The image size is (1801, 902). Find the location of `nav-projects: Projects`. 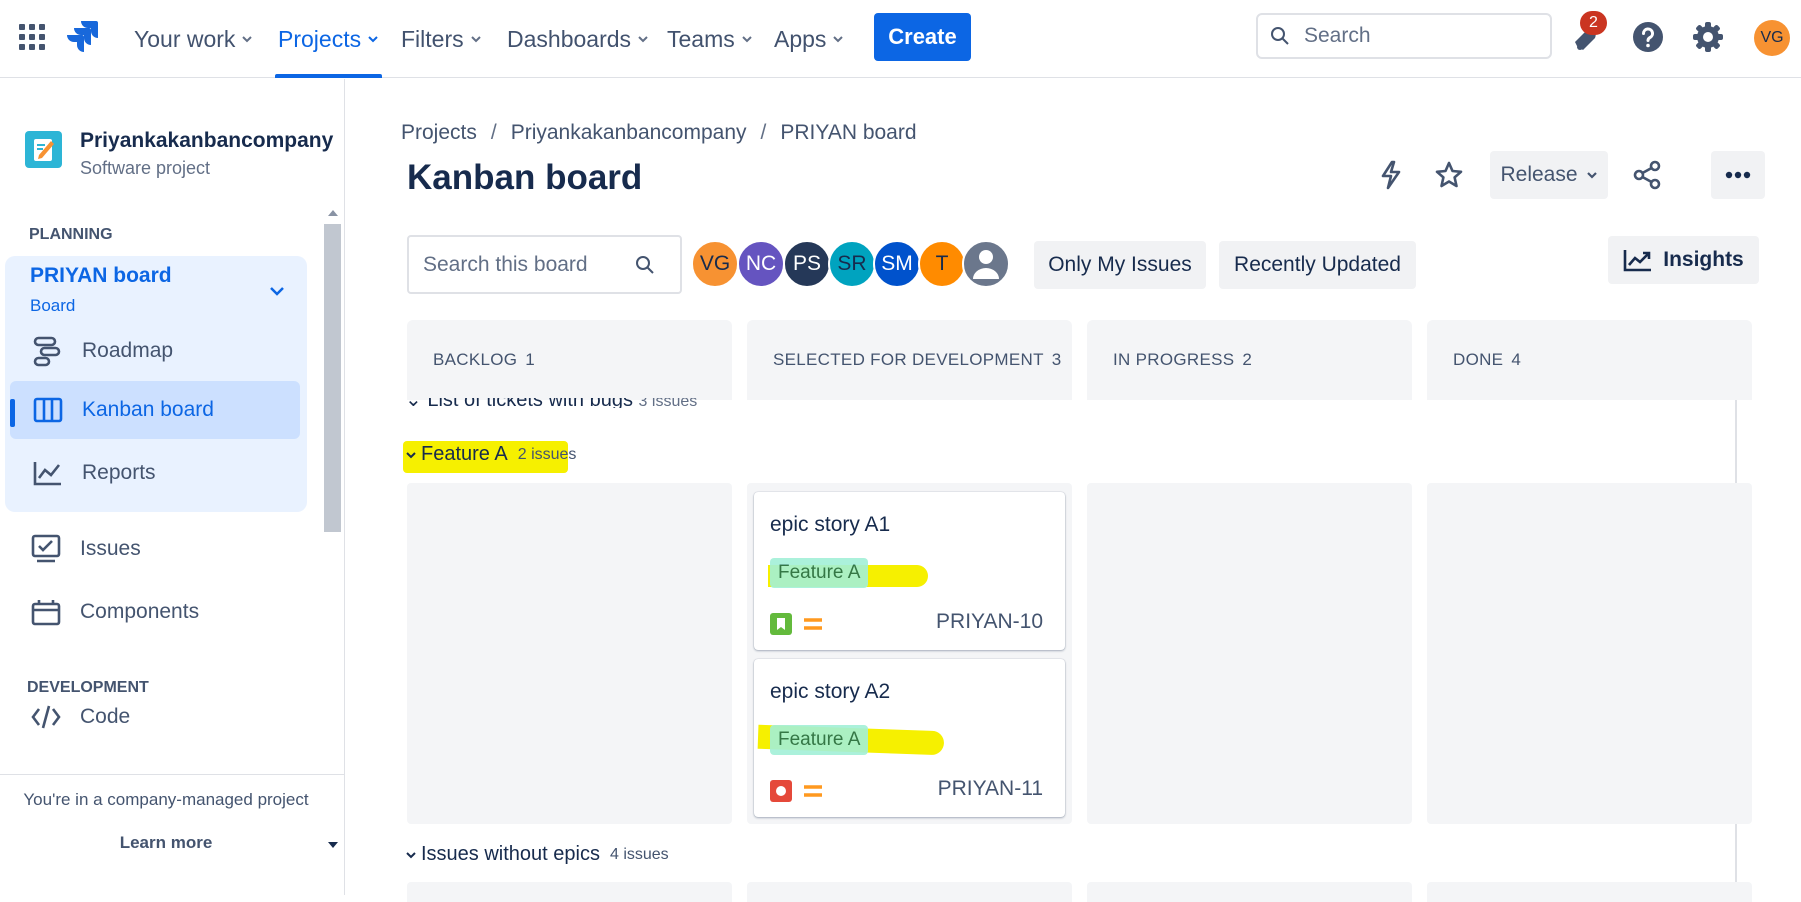

nav-projects: Projects is located at coordinates (328, 39).